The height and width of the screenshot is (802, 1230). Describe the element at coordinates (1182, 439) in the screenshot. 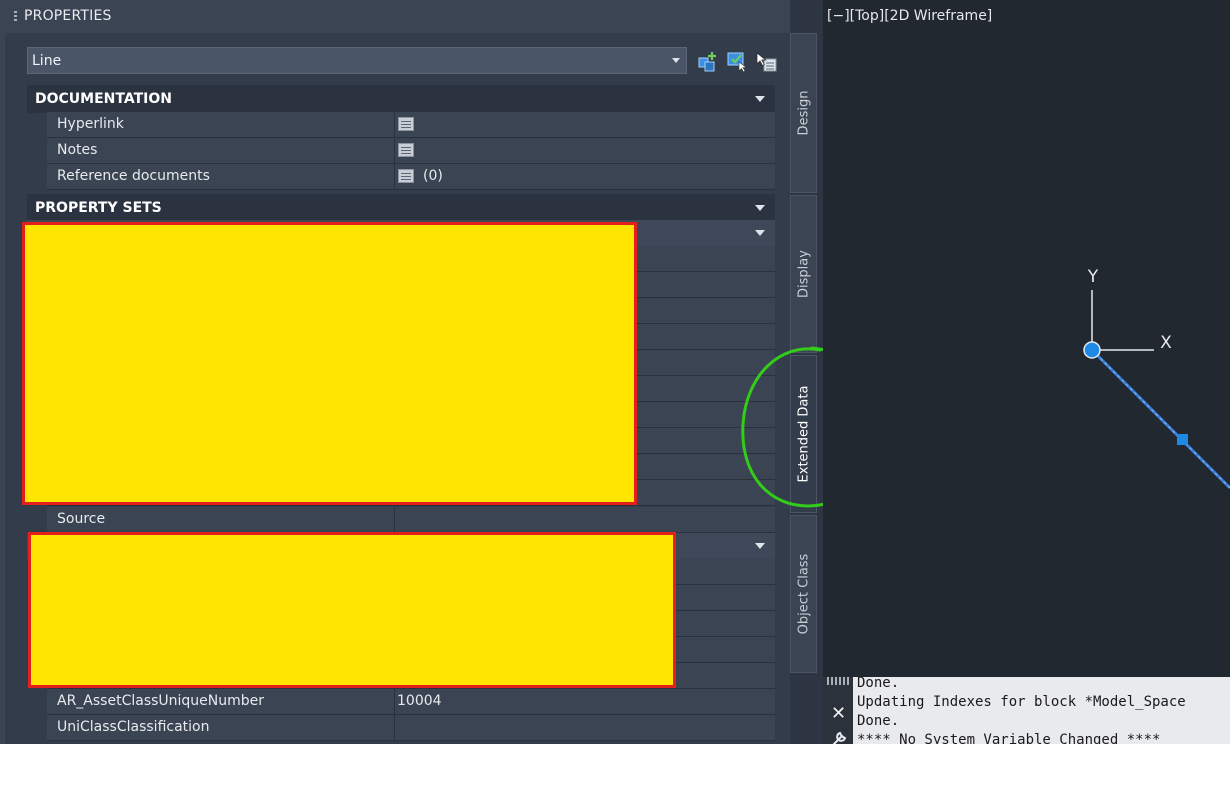

I see `midpoint-grip` at that location.